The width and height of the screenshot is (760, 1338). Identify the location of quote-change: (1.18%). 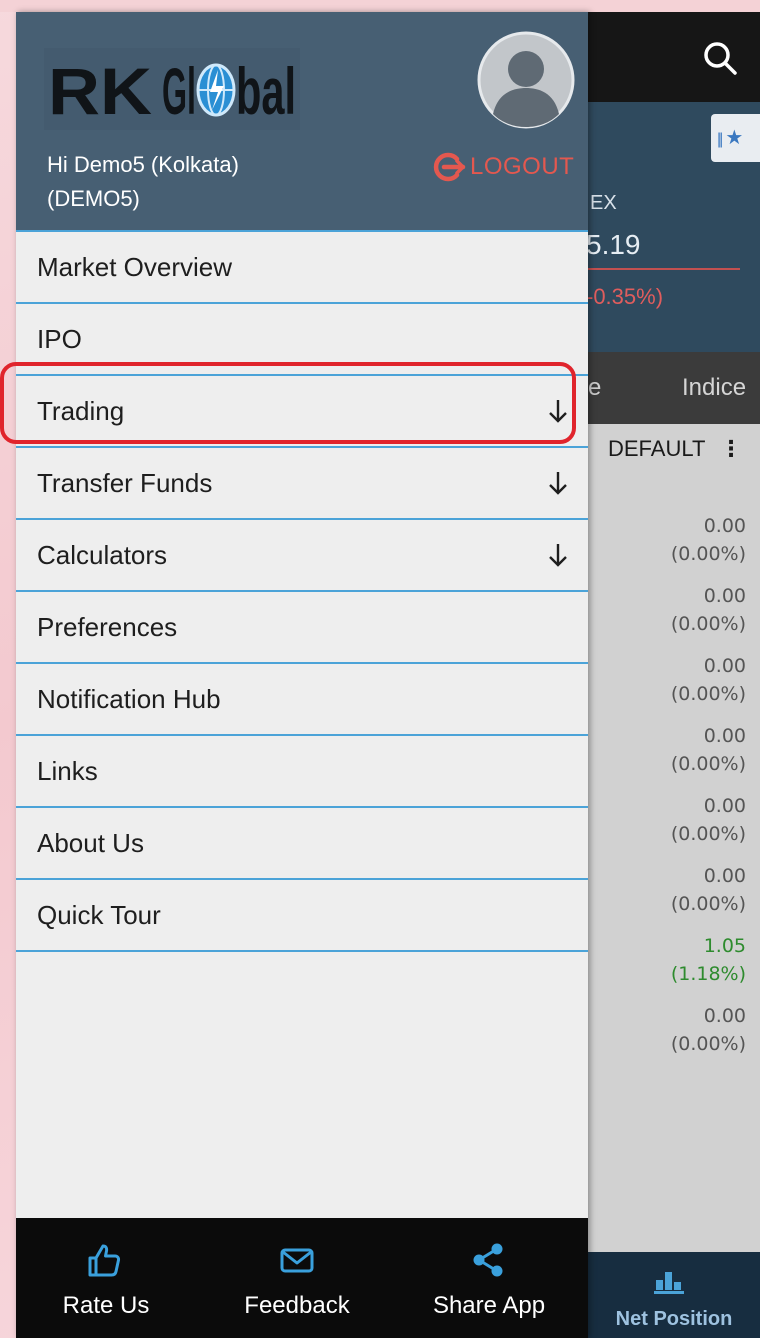
(708, 974).